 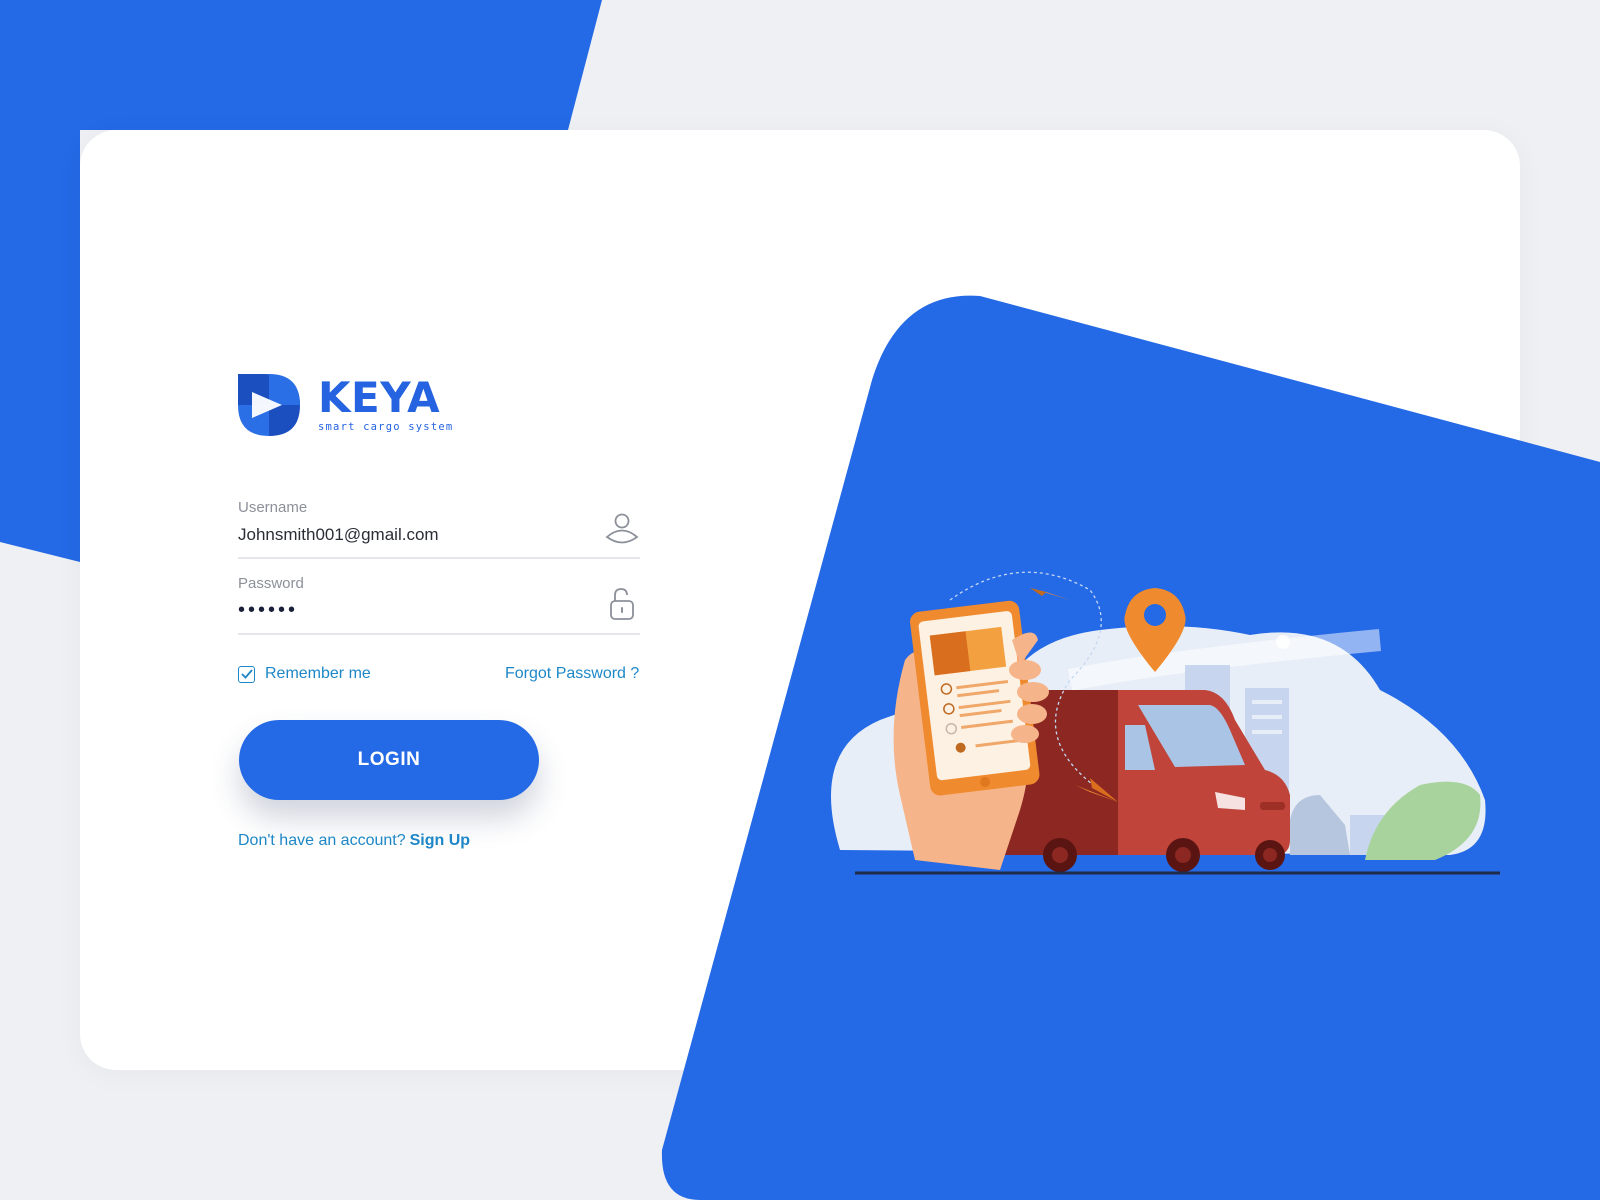 I want to click on remember-me-checkbox: Remember me, so click(x=304, y=674).